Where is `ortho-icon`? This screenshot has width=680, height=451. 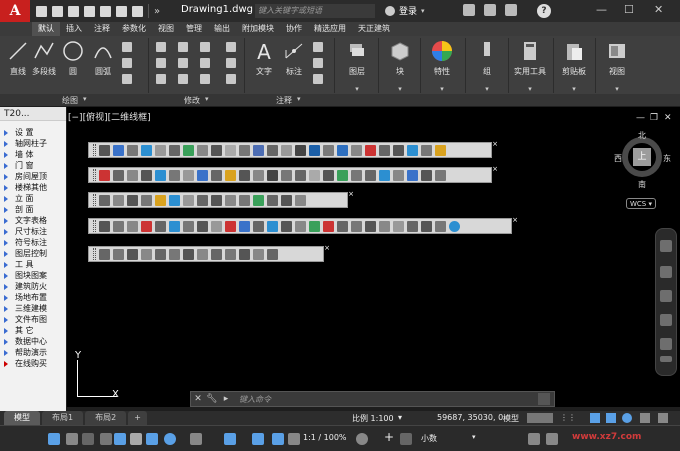
ortho-icon is located at coordinates (152, 439).